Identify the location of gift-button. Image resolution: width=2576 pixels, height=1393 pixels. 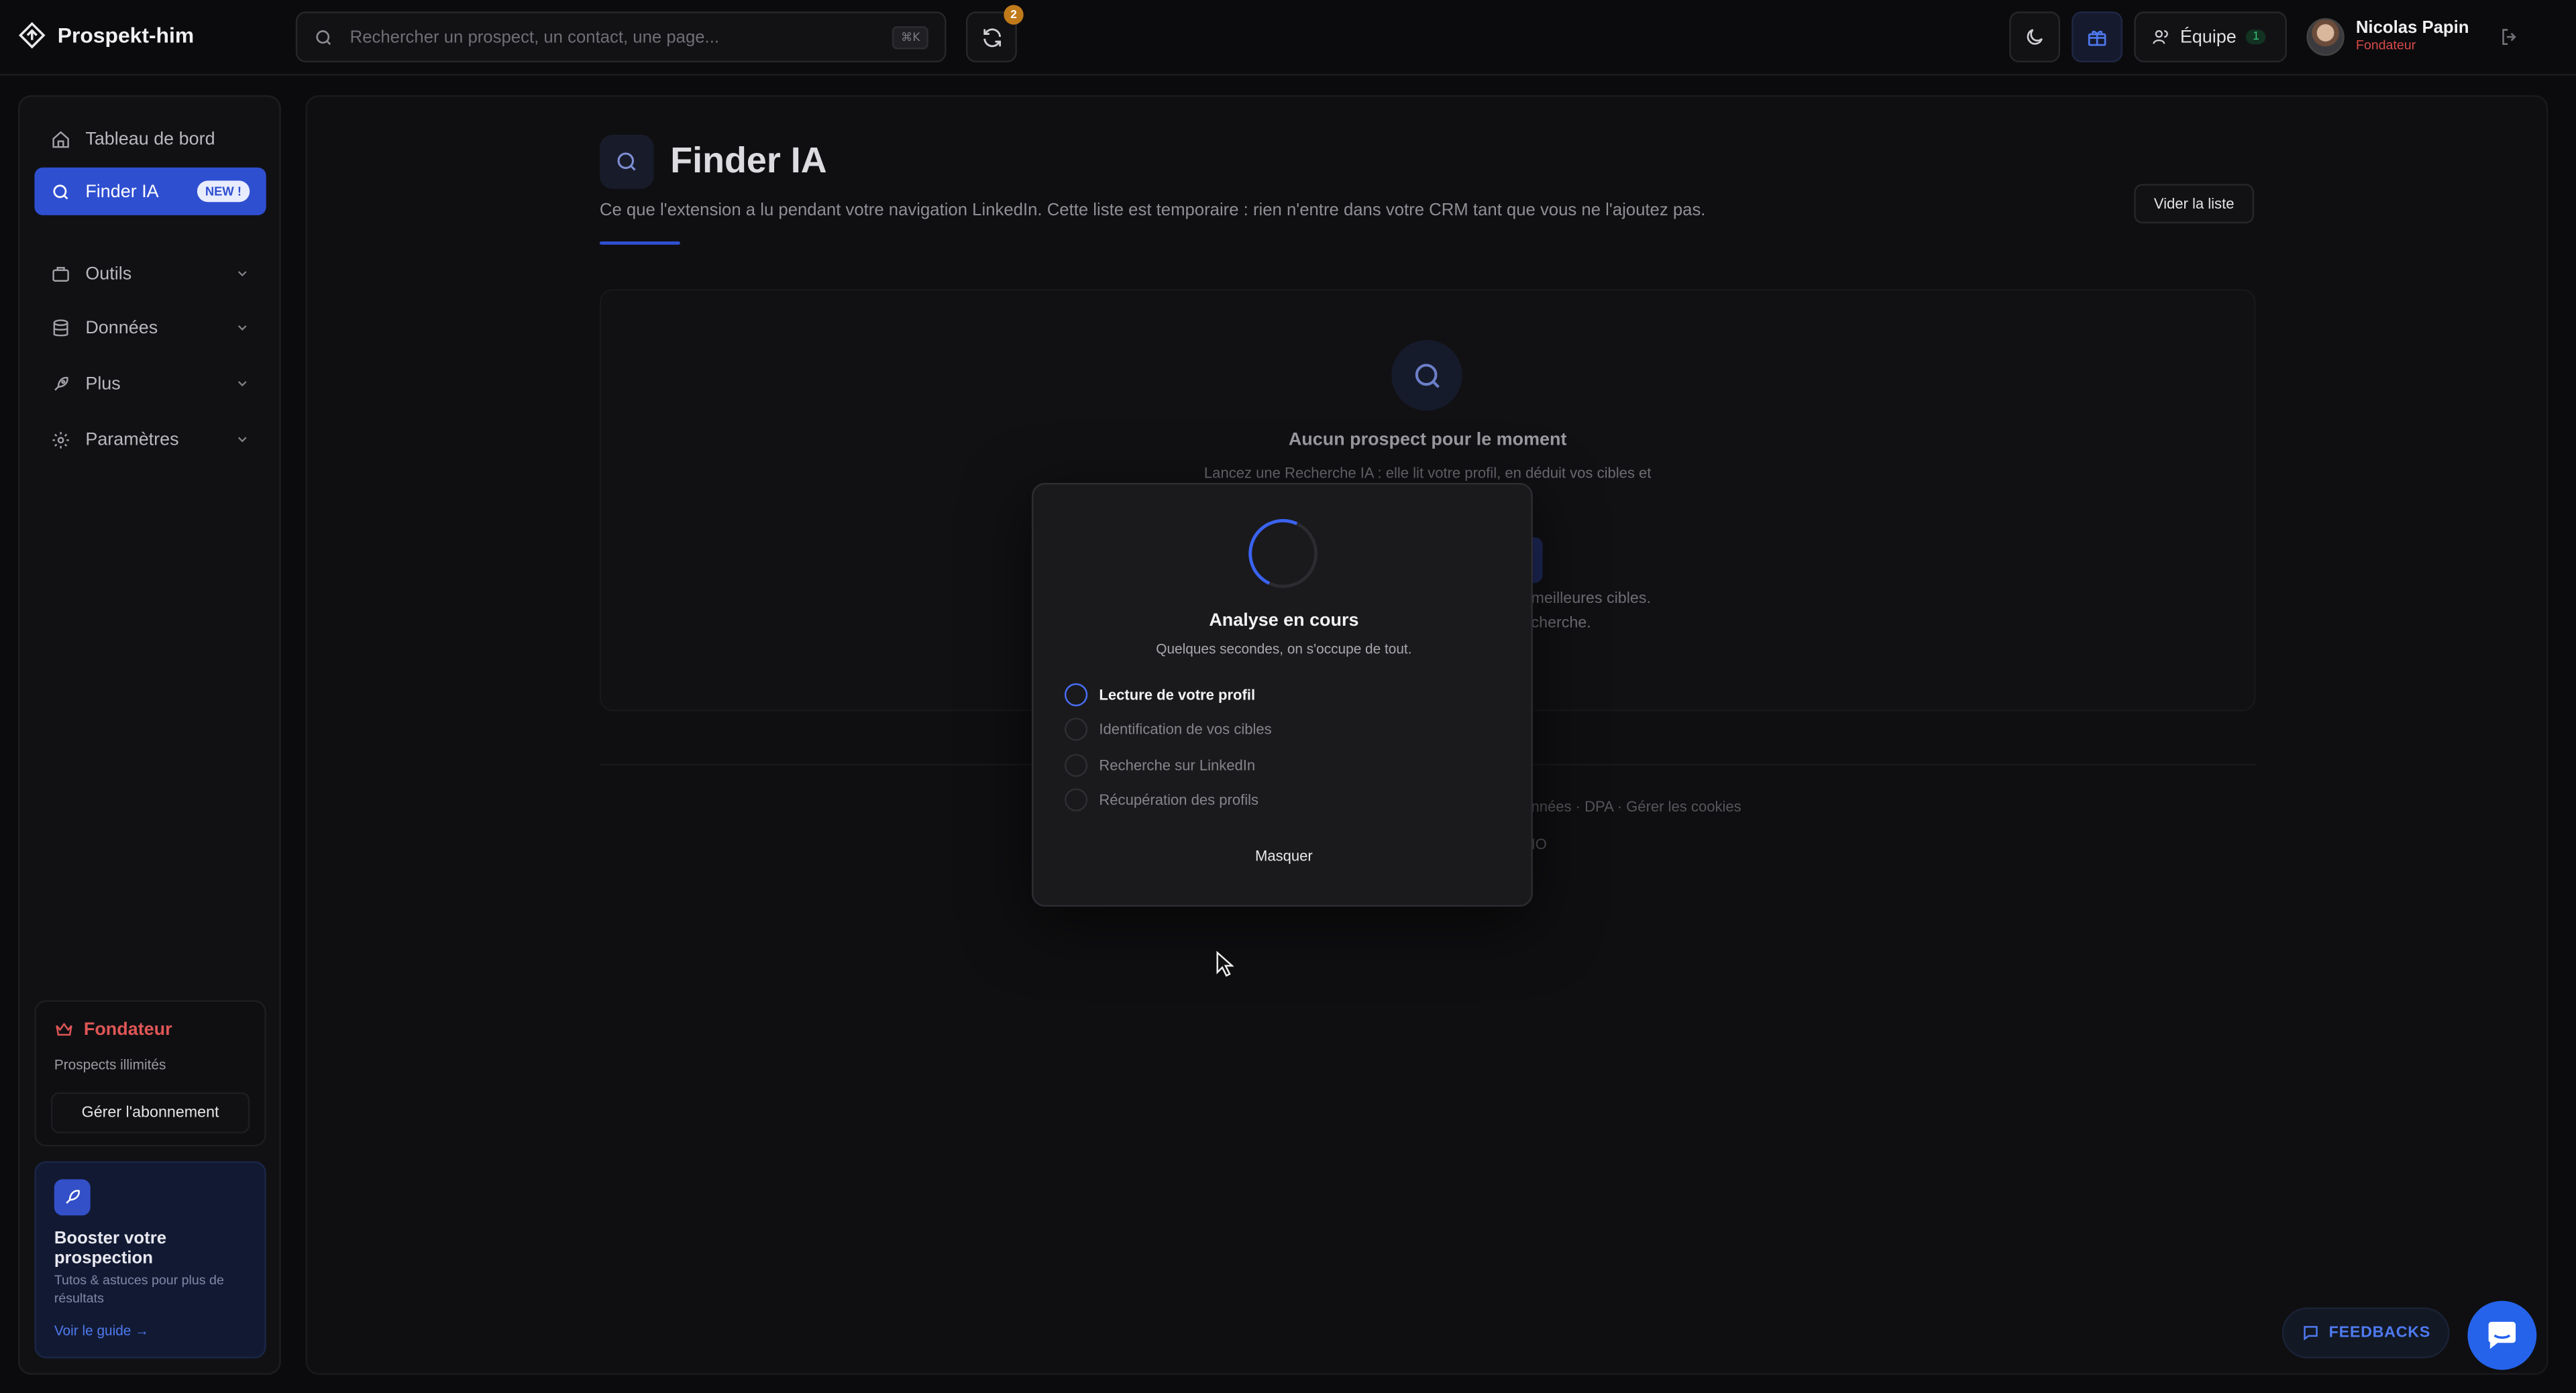
(2097, 37).